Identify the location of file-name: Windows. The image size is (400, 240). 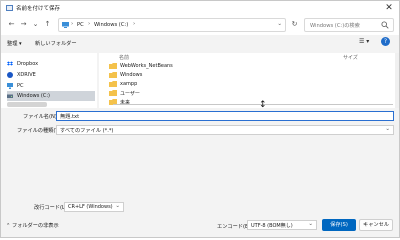
(131, 75).